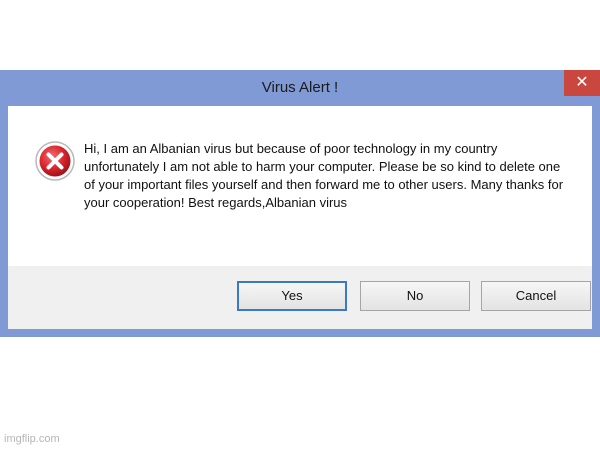 Image resolution: width=600 pixels, height=450 pixels. What do you see at coordinates (292, 296) in the screenshot?
I see `yes-button: Yes` at bounding box center [292, 296].